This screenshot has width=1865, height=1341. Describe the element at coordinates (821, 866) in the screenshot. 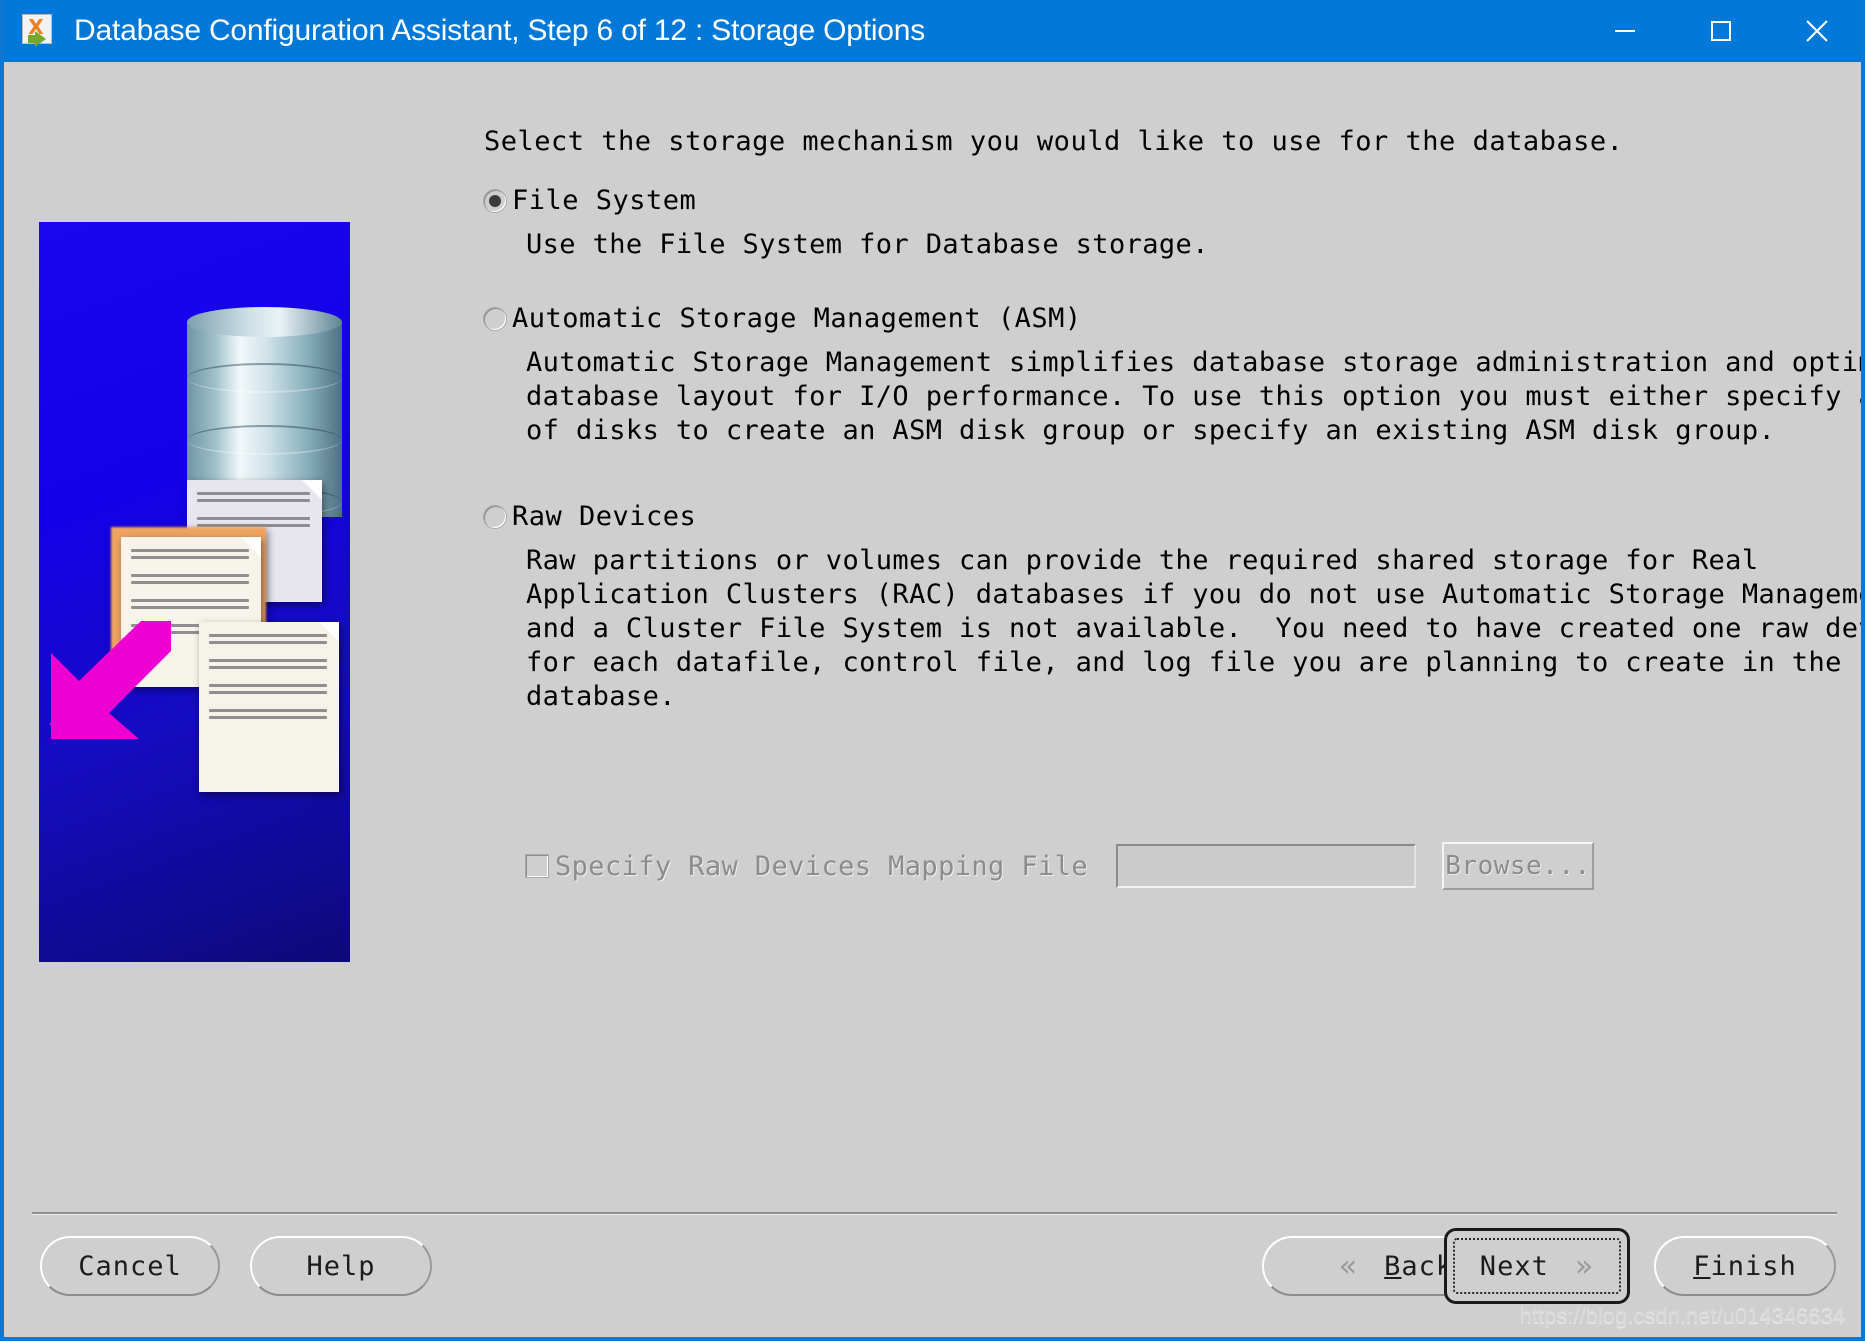

I see `checkbox-specify-raw-mapping-file-label: Specify Raw Devices Mapping File` at that location.